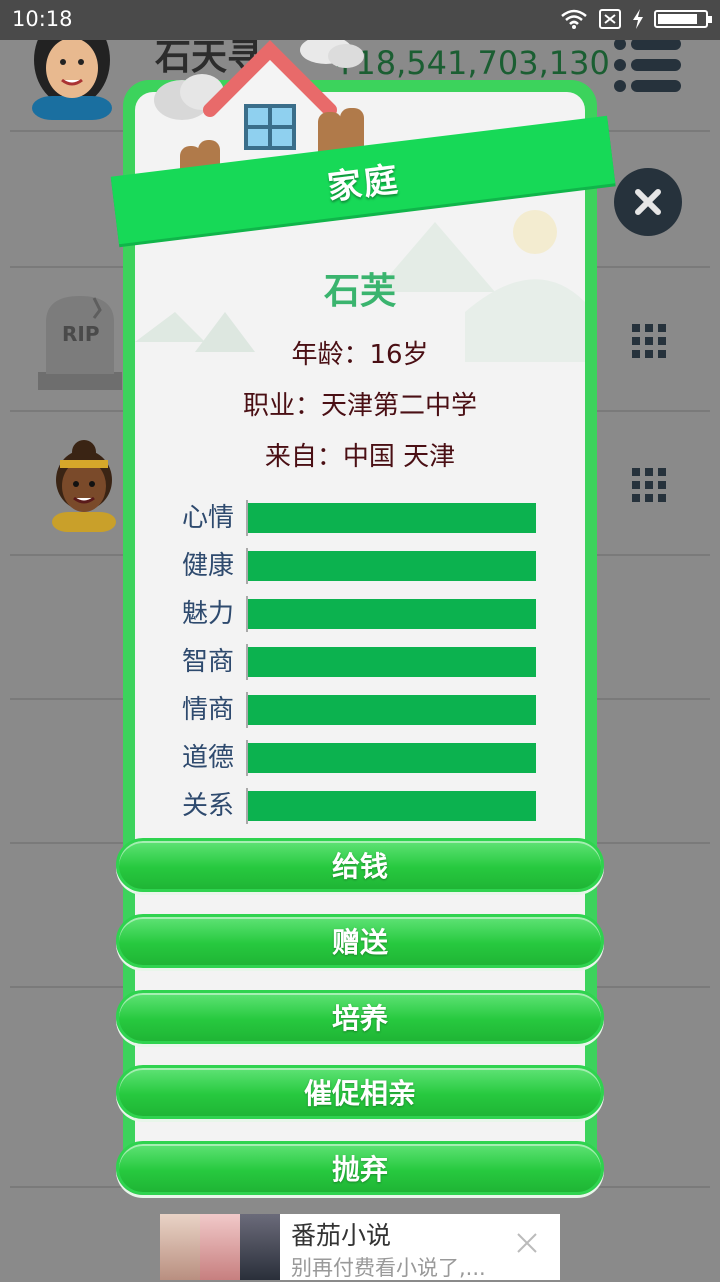 This screenshot has width=720, height=1282. I want to click on person-name: 石芙, so click(359, 291).